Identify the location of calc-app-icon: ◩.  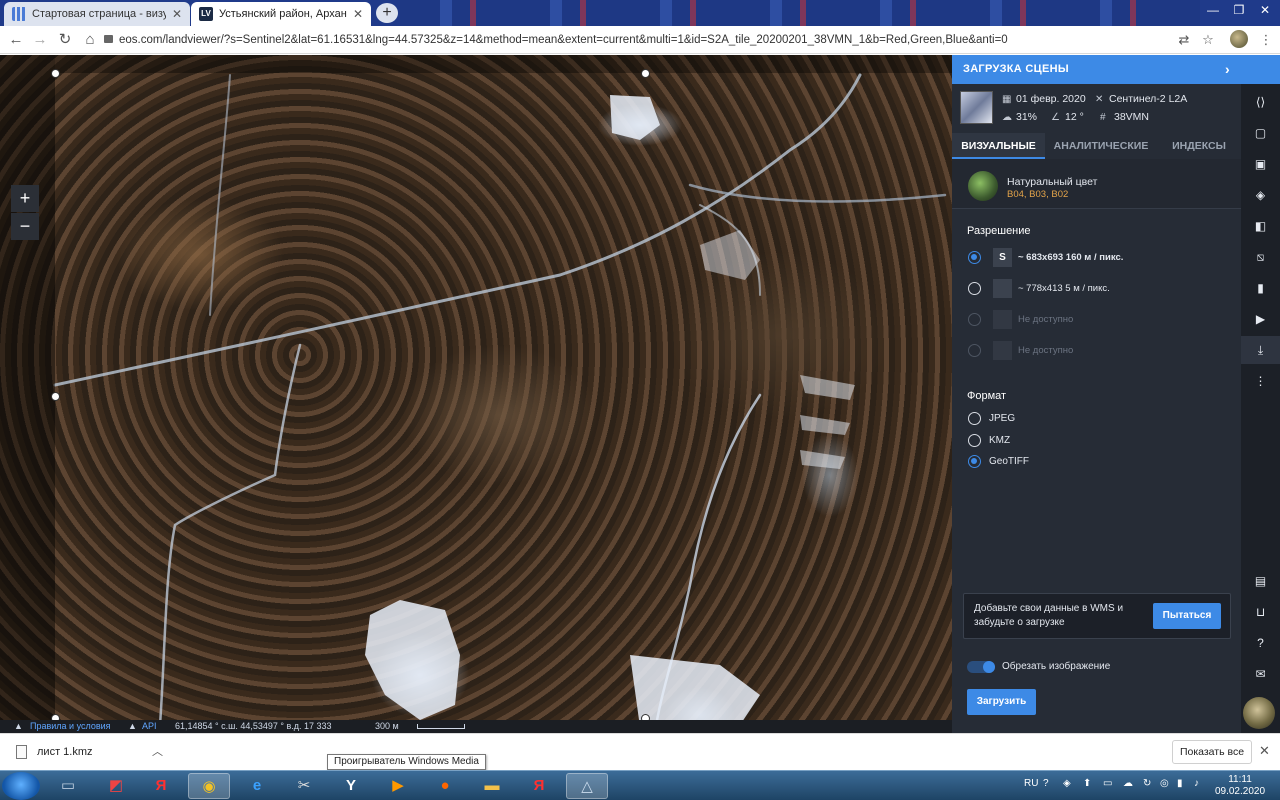
(116, 786).